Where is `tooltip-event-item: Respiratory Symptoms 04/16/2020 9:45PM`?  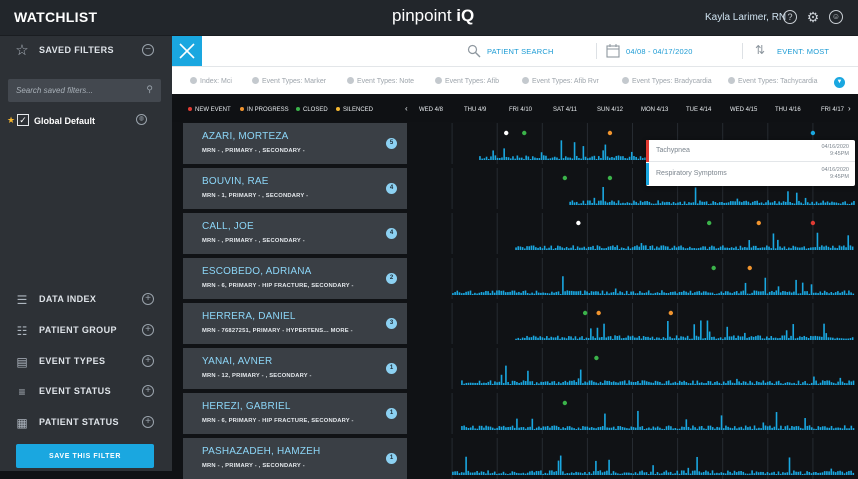 tooltip-event-item: Respiratory Symptoms 04/16/2020 9:45PM is located at coordinates (750, 174).